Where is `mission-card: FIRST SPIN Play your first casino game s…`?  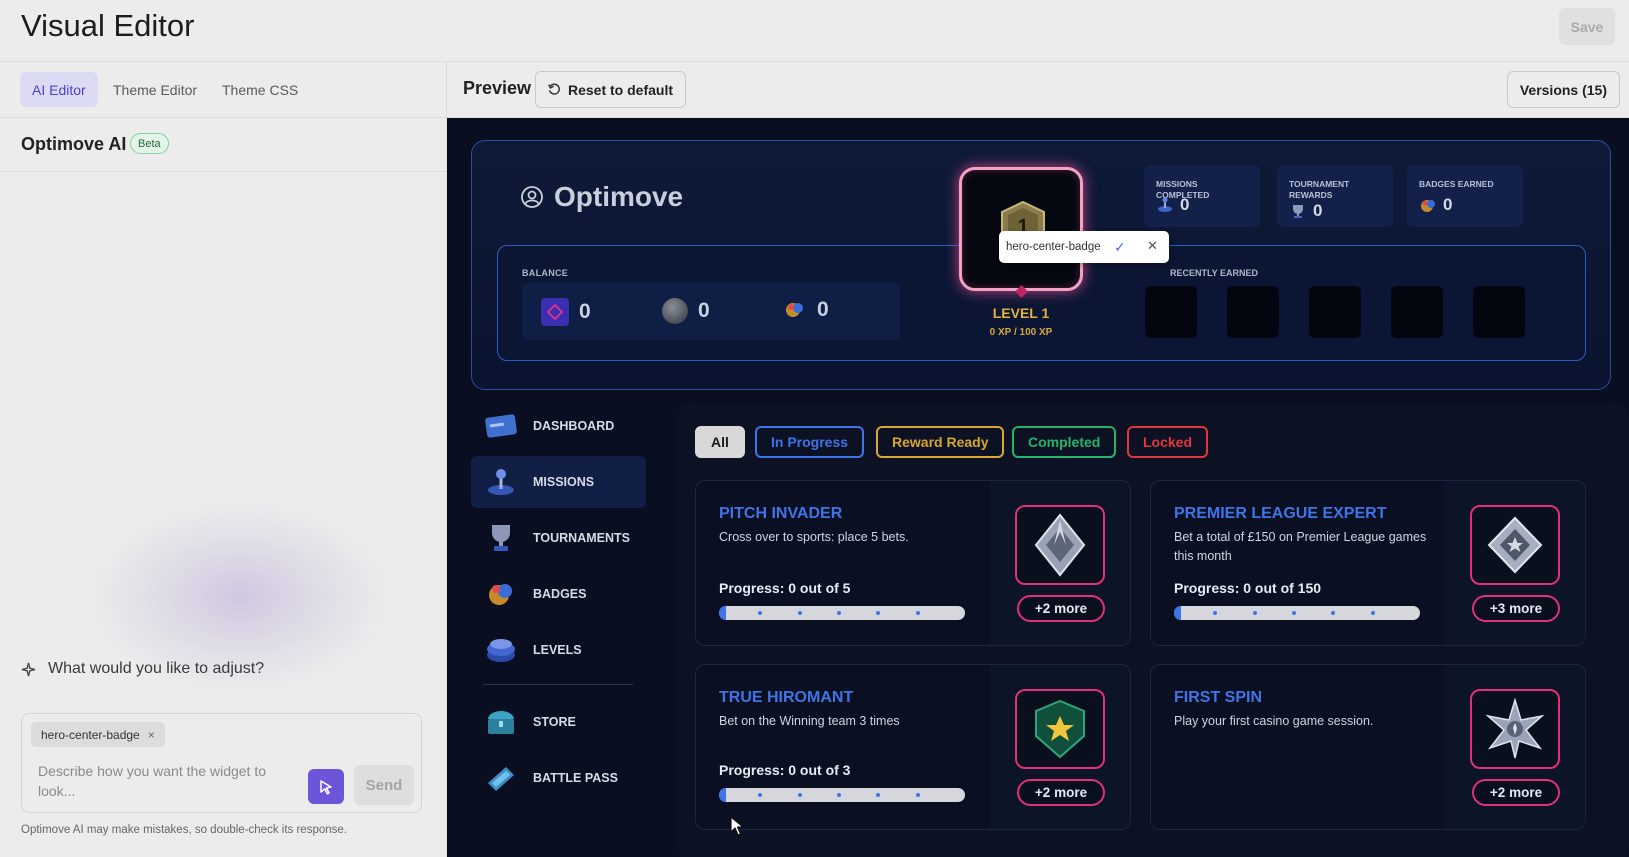 mission-card: FIRST SPIN Play your first casino game s… is located at coordinates (1368, 747).